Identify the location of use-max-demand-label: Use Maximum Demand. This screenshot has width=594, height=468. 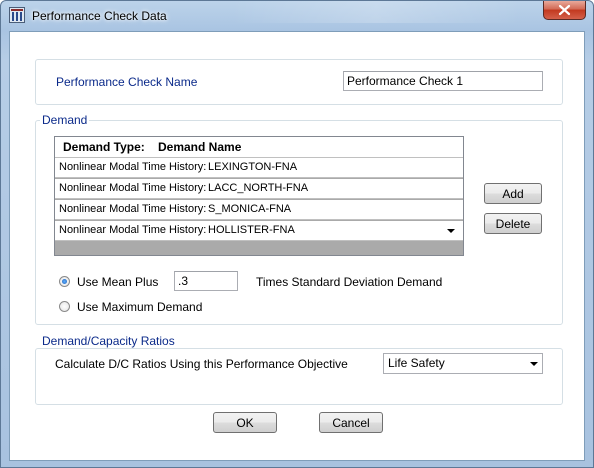
(139, 307).